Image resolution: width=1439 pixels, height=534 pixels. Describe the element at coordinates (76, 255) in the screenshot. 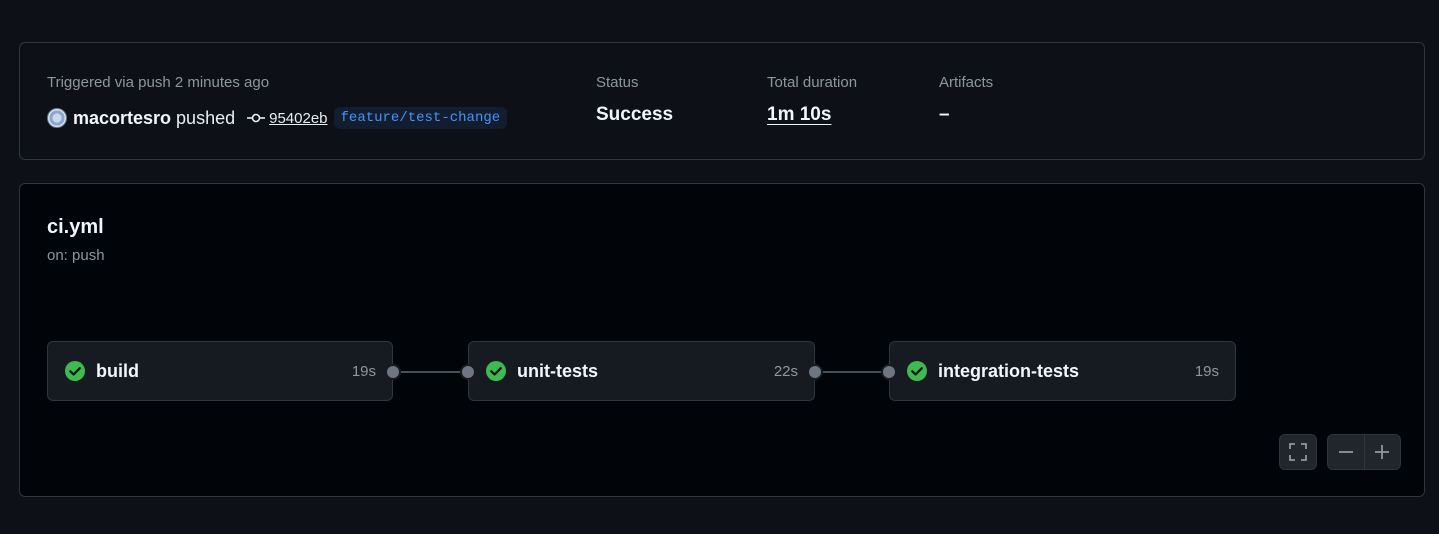

I see `workflow-trigger: on: push` at that location.